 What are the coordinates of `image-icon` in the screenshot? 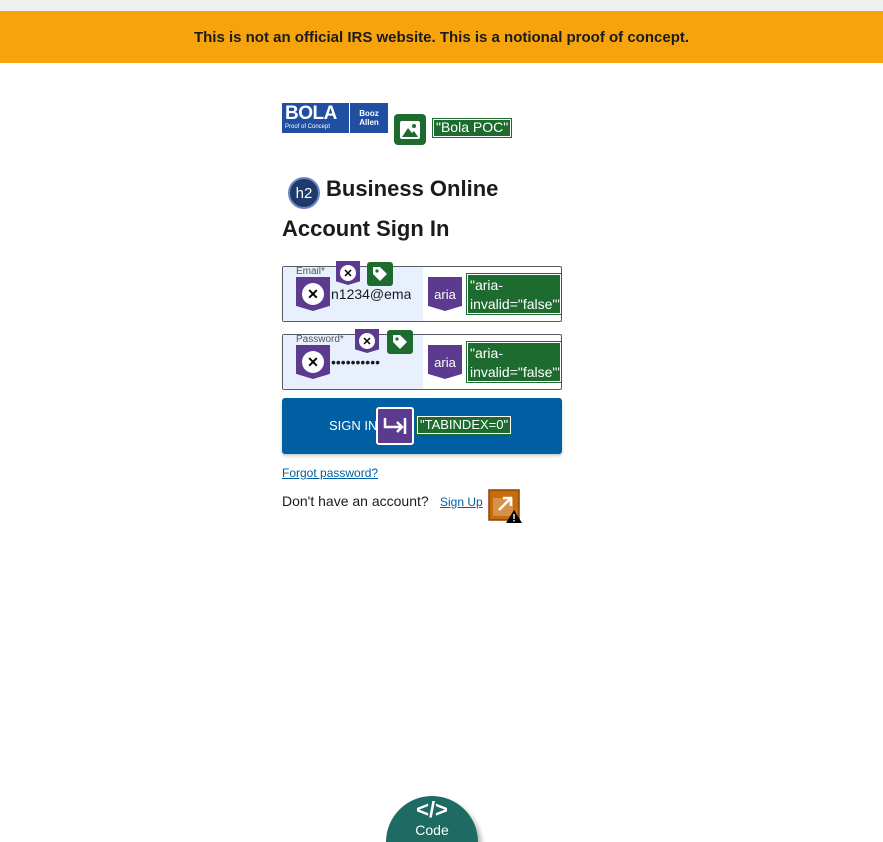 It's located at (410, 129).